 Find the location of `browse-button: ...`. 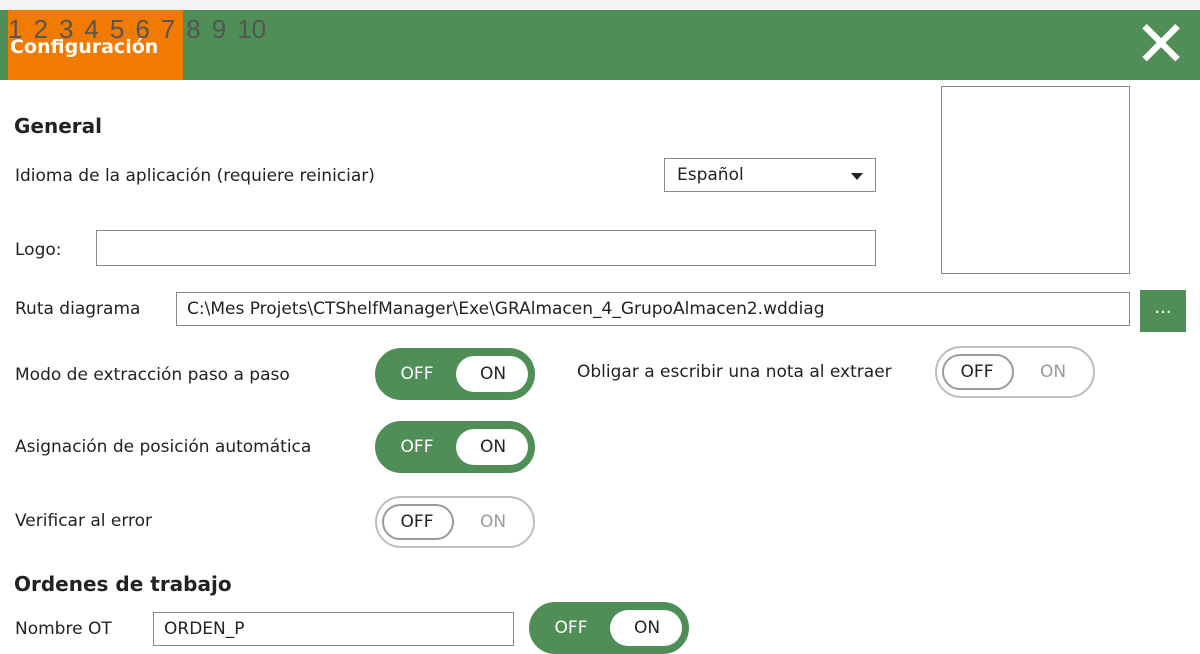

browse-button: ... is located at coordinates (1163, 311).